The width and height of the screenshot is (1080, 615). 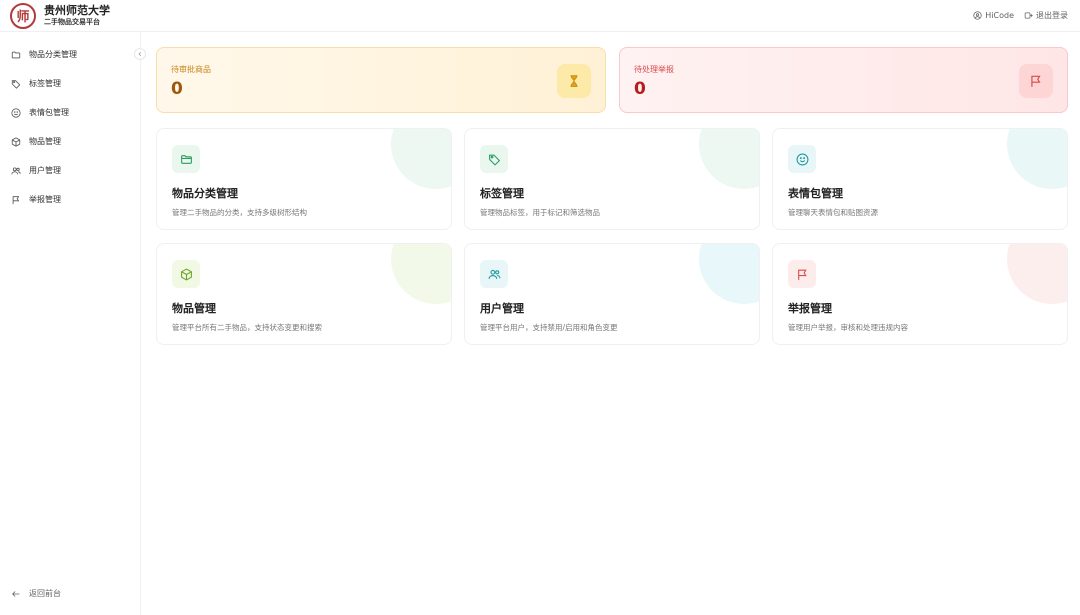 I want to click on sidebar-item-label: 标签管理, so click(x=45, y=83).